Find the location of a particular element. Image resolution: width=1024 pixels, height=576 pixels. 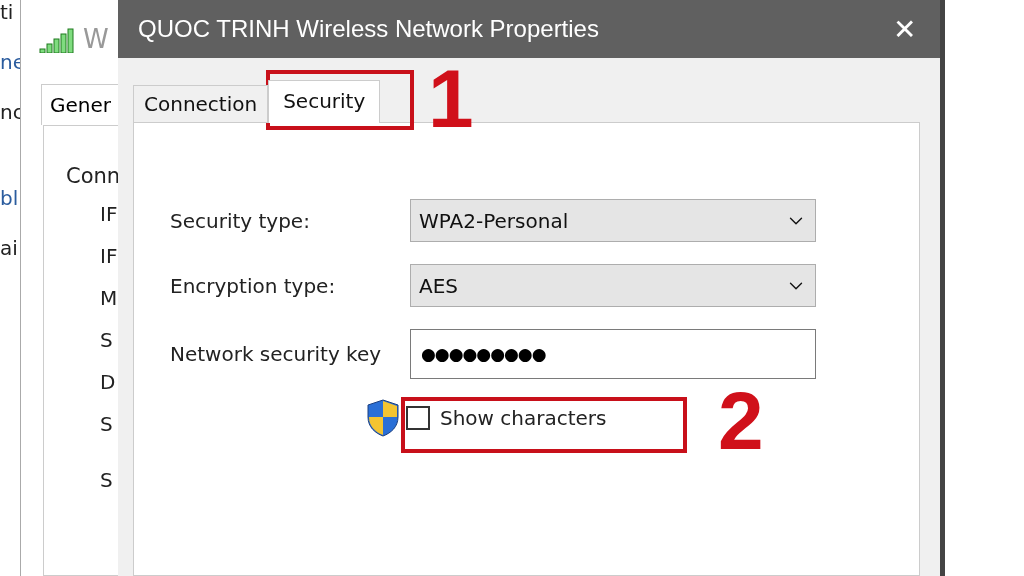

password-field: ●●●●●●●●● is located at coordinates (613, 354).